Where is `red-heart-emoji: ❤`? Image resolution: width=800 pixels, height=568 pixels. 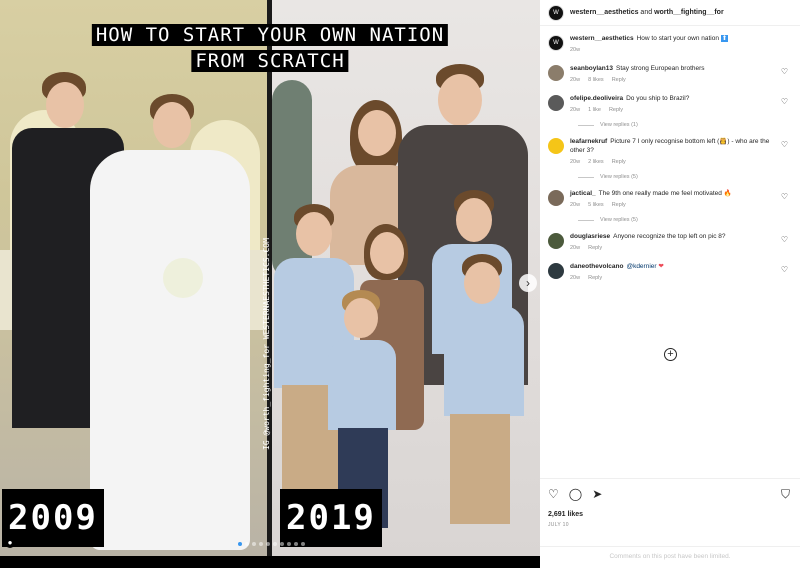
red-heart-emoji: ❤ is located at coordinates (661, 266).